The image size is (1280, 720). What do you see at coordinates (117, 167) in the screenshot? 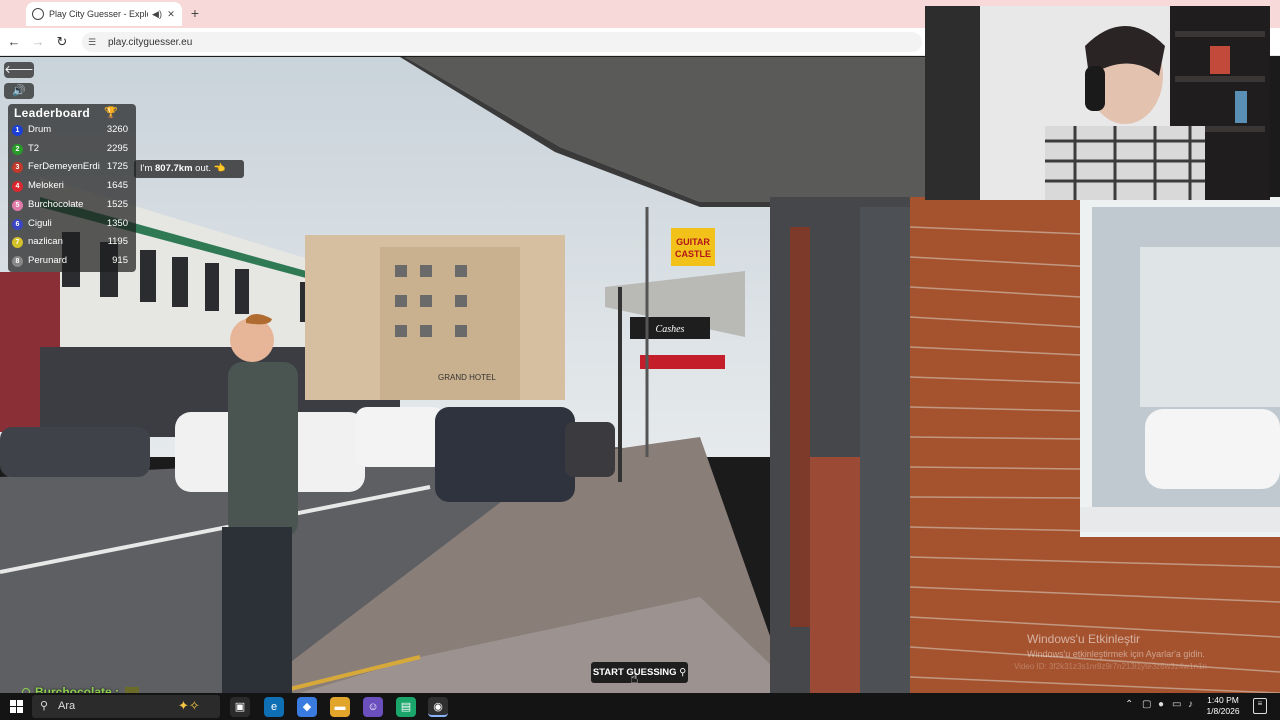
I see `leaderboard-player-score: 1725` at bounding box center [117, 167].